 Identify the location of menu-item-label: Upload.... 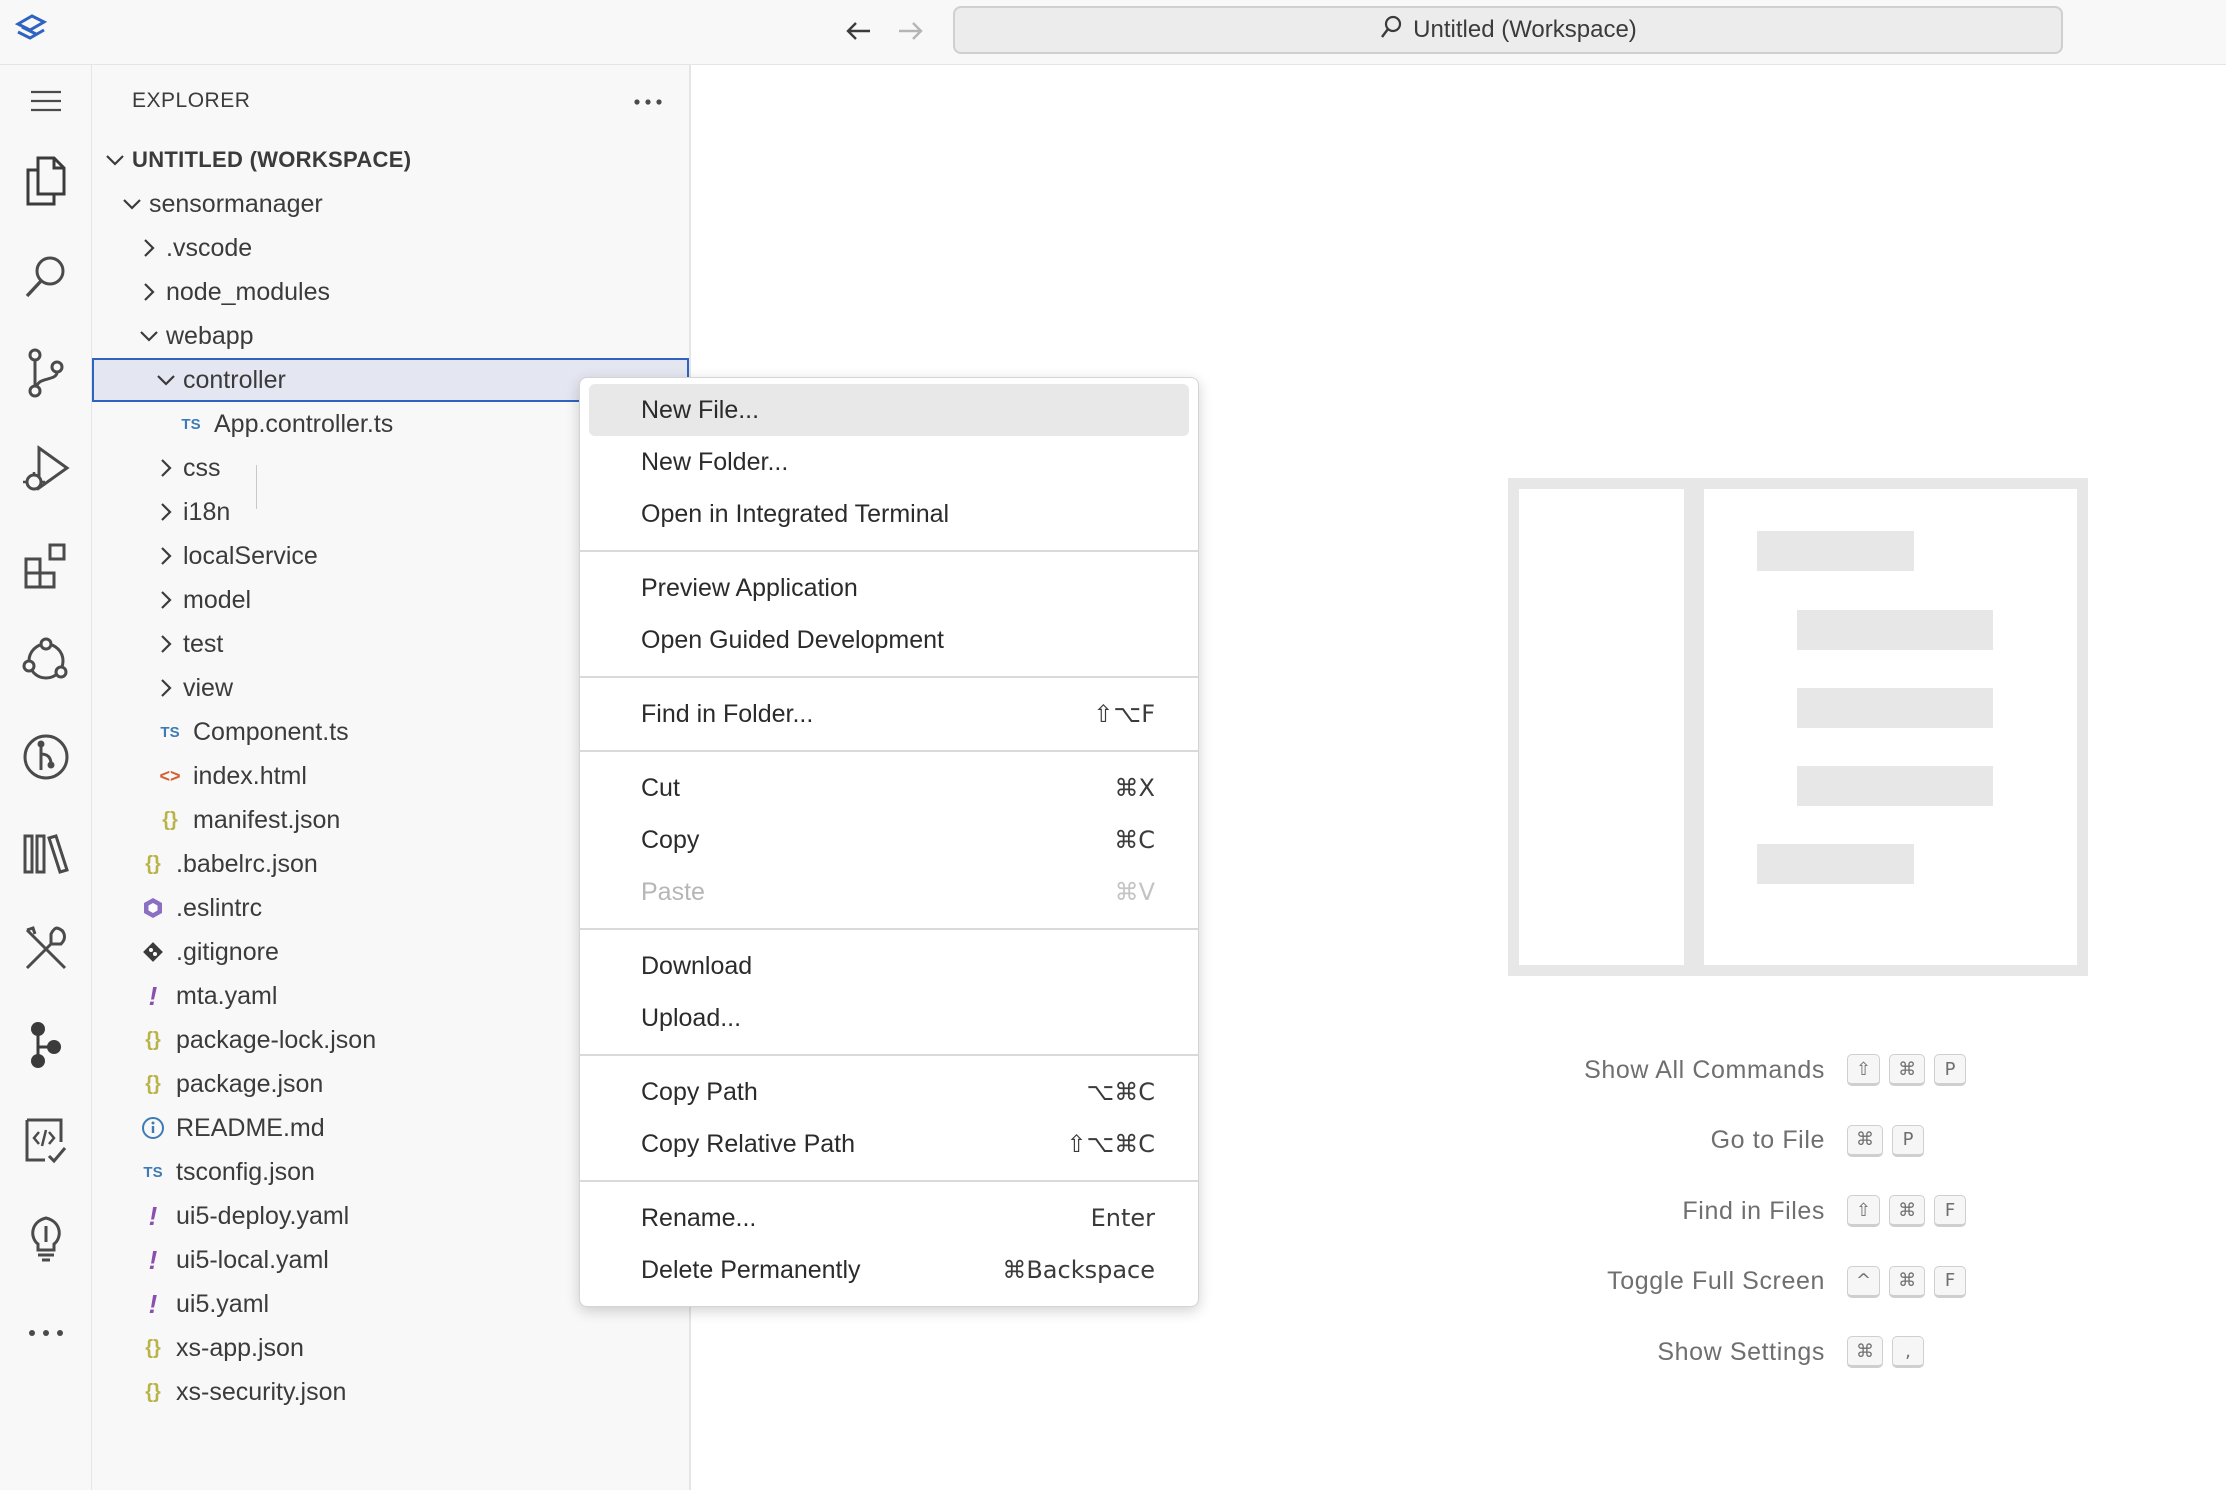
(691, 1017).